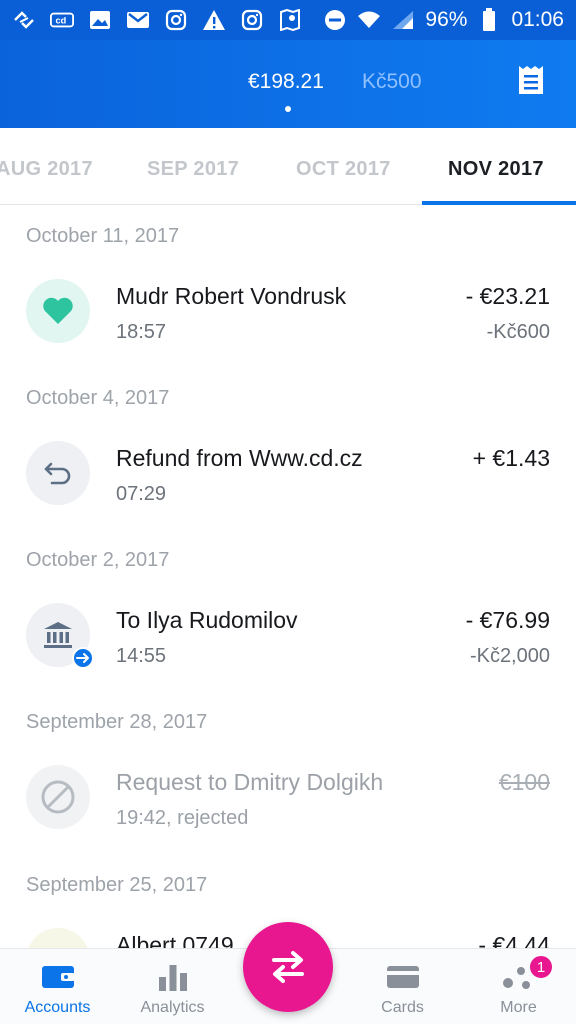 This screenshot has height=1024, width=576. What do you see at coordinates (58, 311) in the screenshot?
I see `heart-icon` at bounding box center [58, 311].